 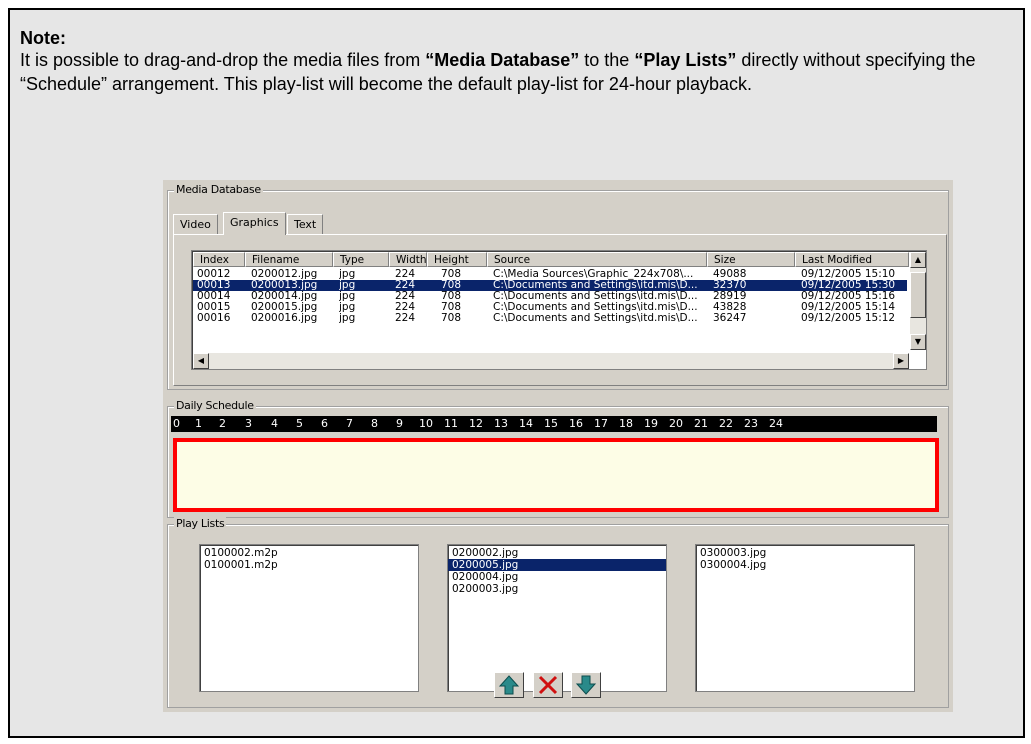 I want to click on list-item: 0200004.jpg, so click(x=557, y=577).